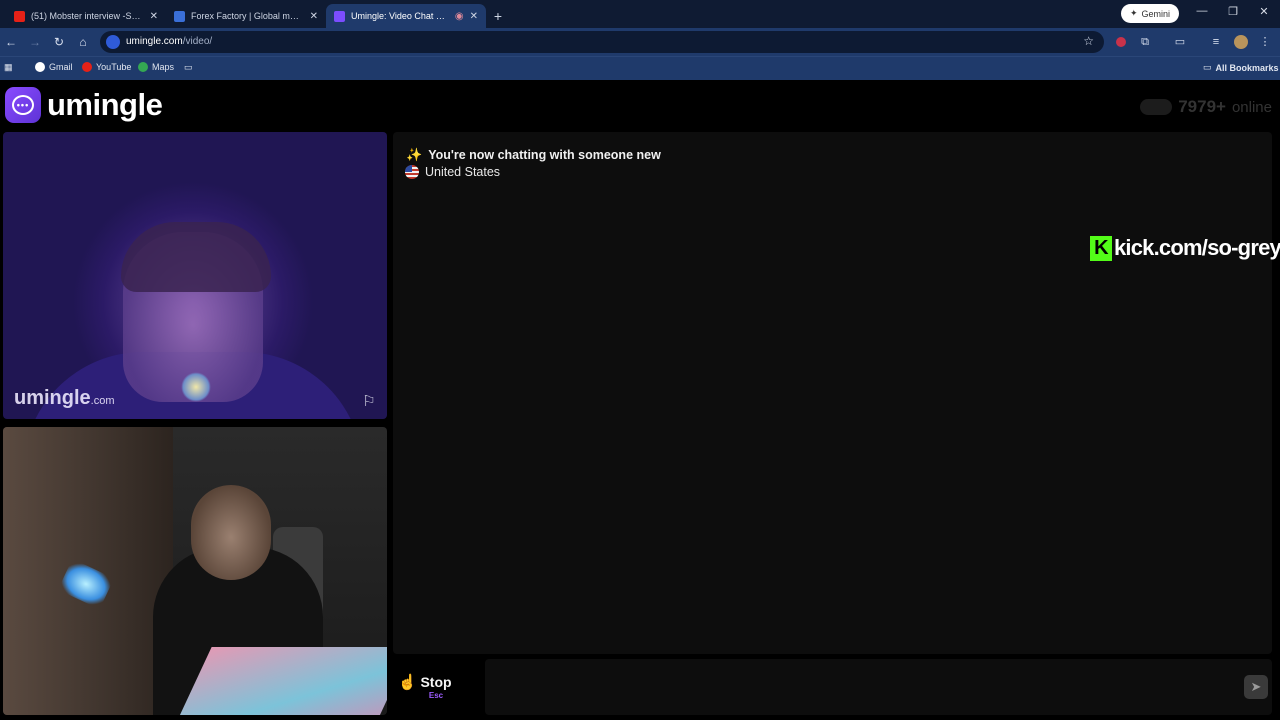 This screenshot has width=1280, height=720. Describe the element at coordinates (436, 695) in the screenshot. I see `stop-shortcut-hint: Esc` at that location.